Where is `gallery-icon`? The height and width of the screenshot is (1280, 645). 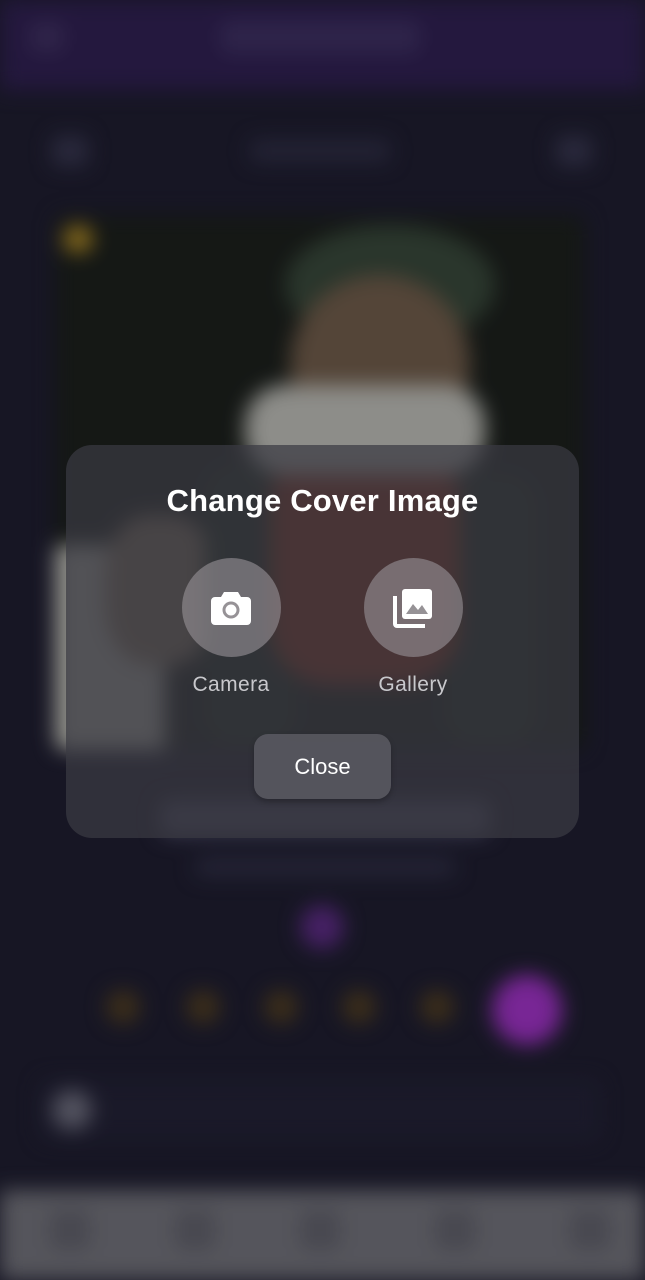 gallery-icon is located at coordinates (413, 608).